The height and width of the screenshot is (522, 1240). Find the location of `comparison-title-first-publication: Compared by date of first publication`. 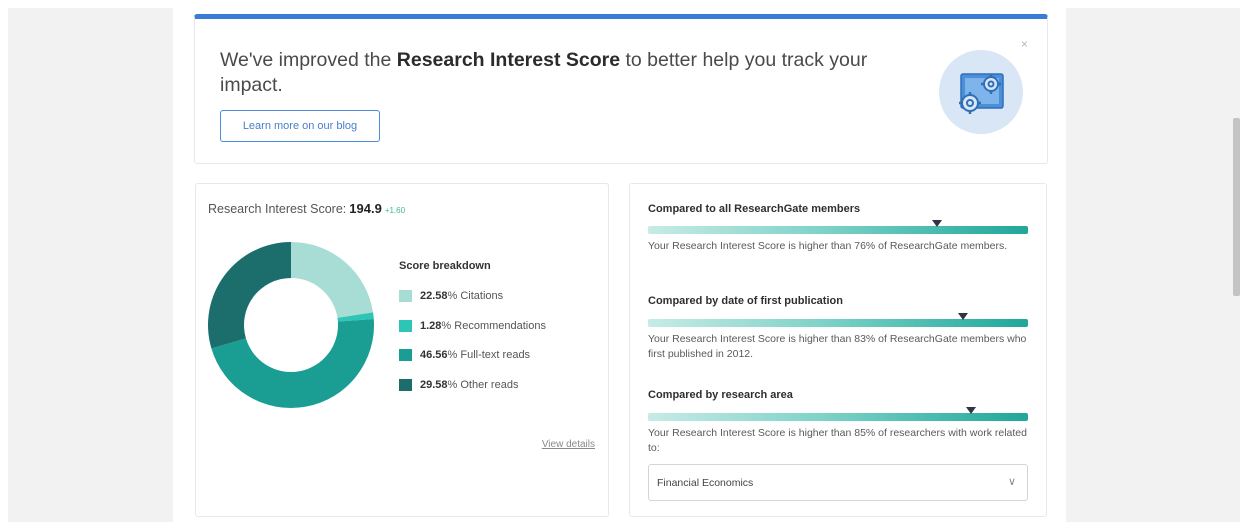

comparison-title-first-publication: Compared by date of first publication is located at coordinates (745, 301).